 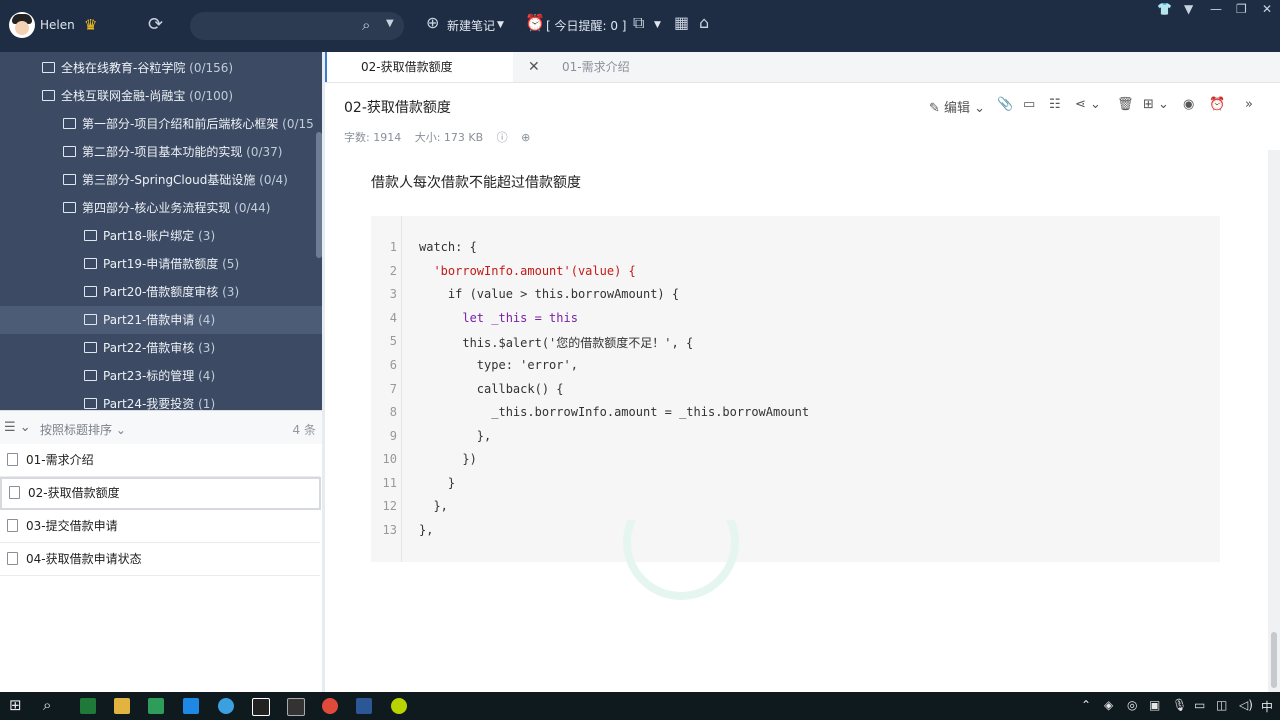 What do you see at coordinates (1156, 104) in the screenshot?
I see `layout-icon: ⊞ ⌄` at bounding box center [1156, 104].